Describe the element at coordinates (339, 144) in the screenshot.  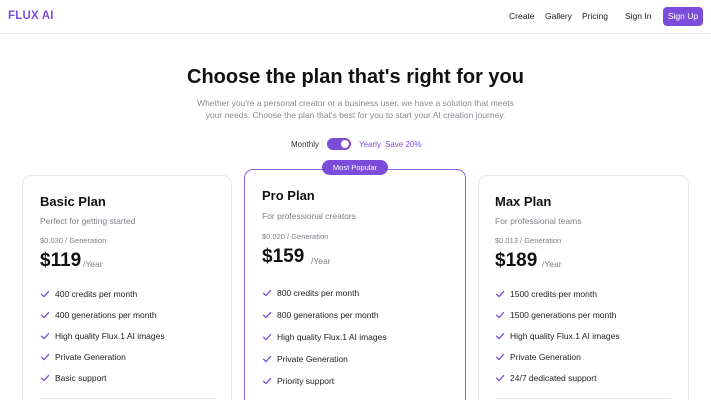
I see `billing-period-toggle` at that location.